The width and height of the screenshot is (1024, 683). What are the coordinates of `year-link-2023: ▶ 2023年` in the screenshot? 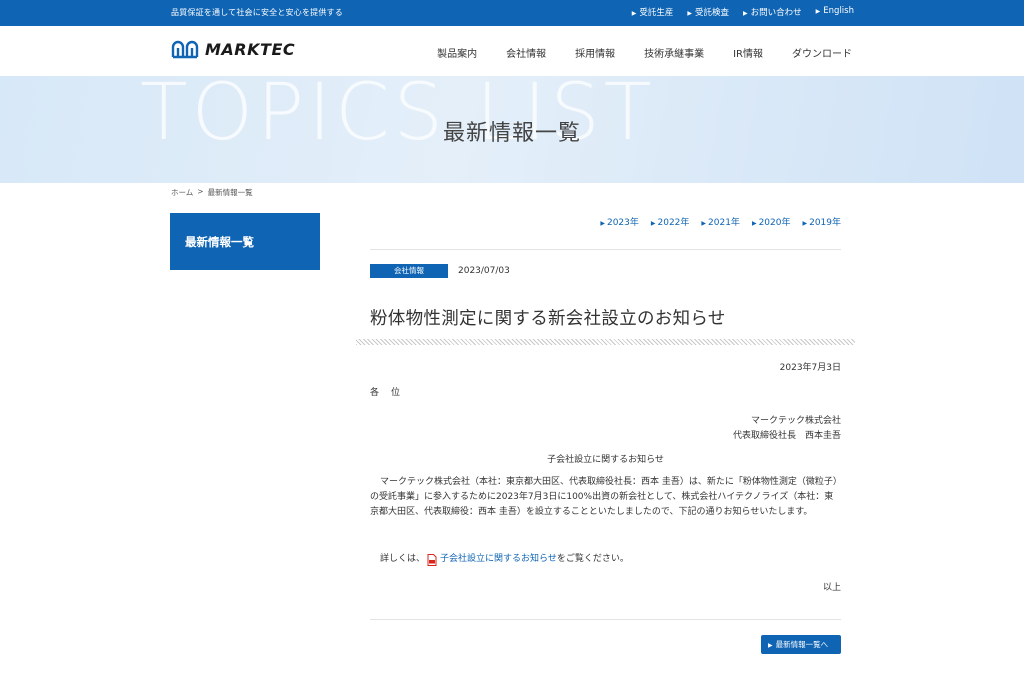 It's located at (619, 221).